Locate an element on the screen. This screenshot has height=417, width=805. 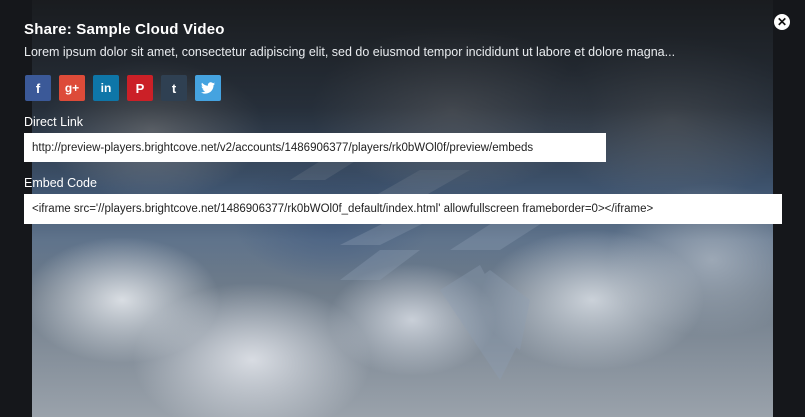
pinterest-share-button: P is located at coordinates (140, 88).